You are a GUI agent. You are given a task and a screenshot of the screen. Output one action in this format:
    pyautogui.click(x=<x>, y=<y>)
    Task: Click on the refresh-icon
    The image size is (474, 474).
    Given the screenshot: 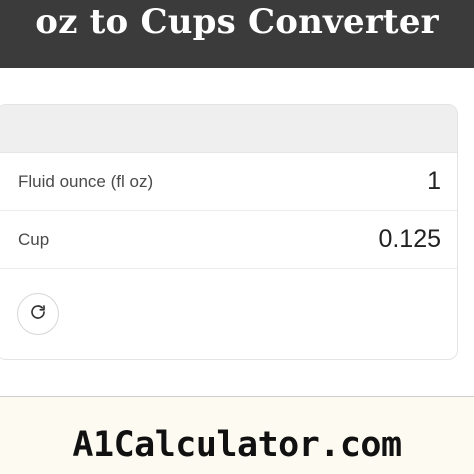 What is the action you would take?
    pyautogui.click(x=38, y=314)
    